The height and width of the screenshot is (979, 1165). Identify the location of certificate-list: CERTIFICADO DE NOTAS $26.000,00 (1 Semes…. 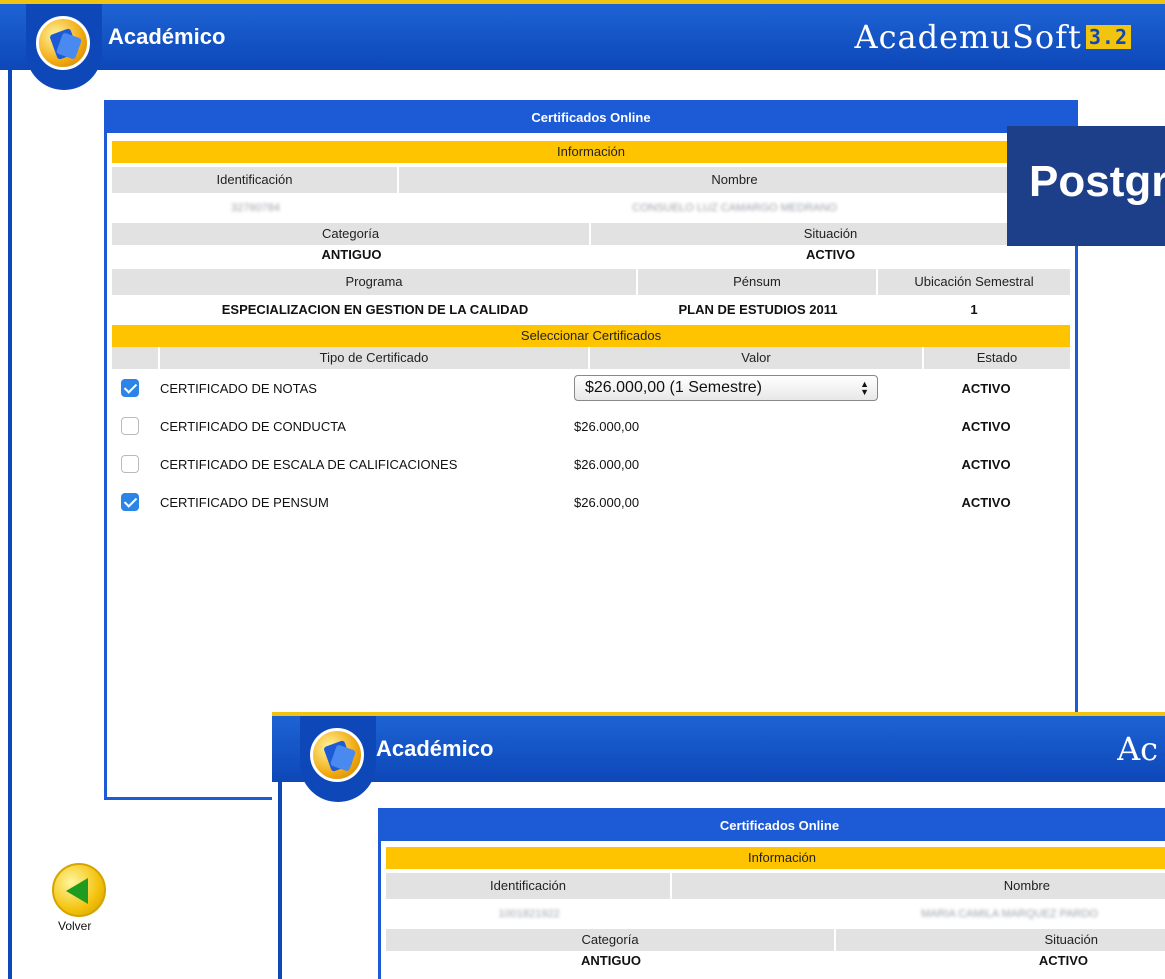
(591, 445).